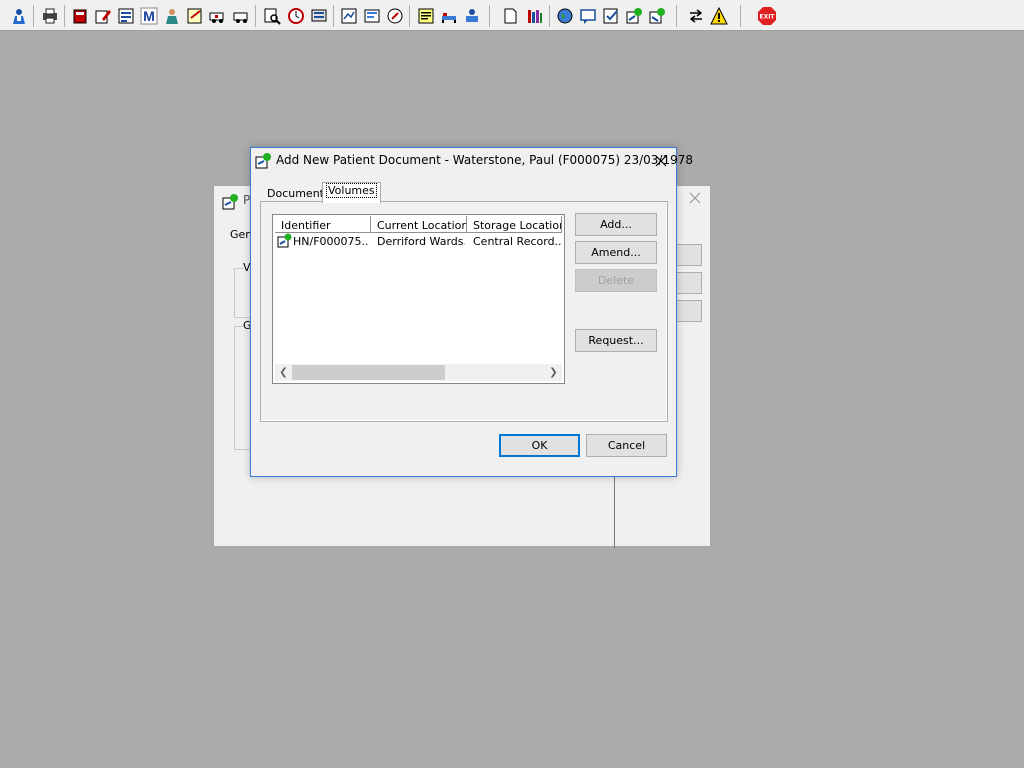 The height and width of the screenshot is (768, 1024). Describe the element at coordinates (349, 16) in the screenshot. I see `chart-icon` at that location.